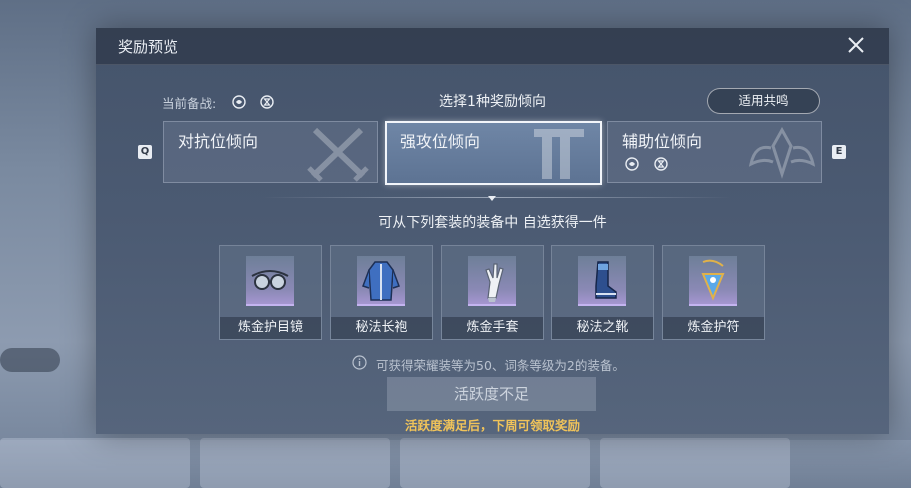 Image resolution: width=911 pixels, height=488 pixels. I want to click on boot-icon, so click(606, 280).